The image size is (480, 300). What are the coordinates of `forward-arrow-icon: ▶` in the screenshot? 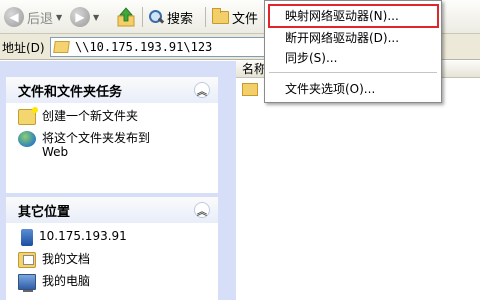 It's located at (80, 17).